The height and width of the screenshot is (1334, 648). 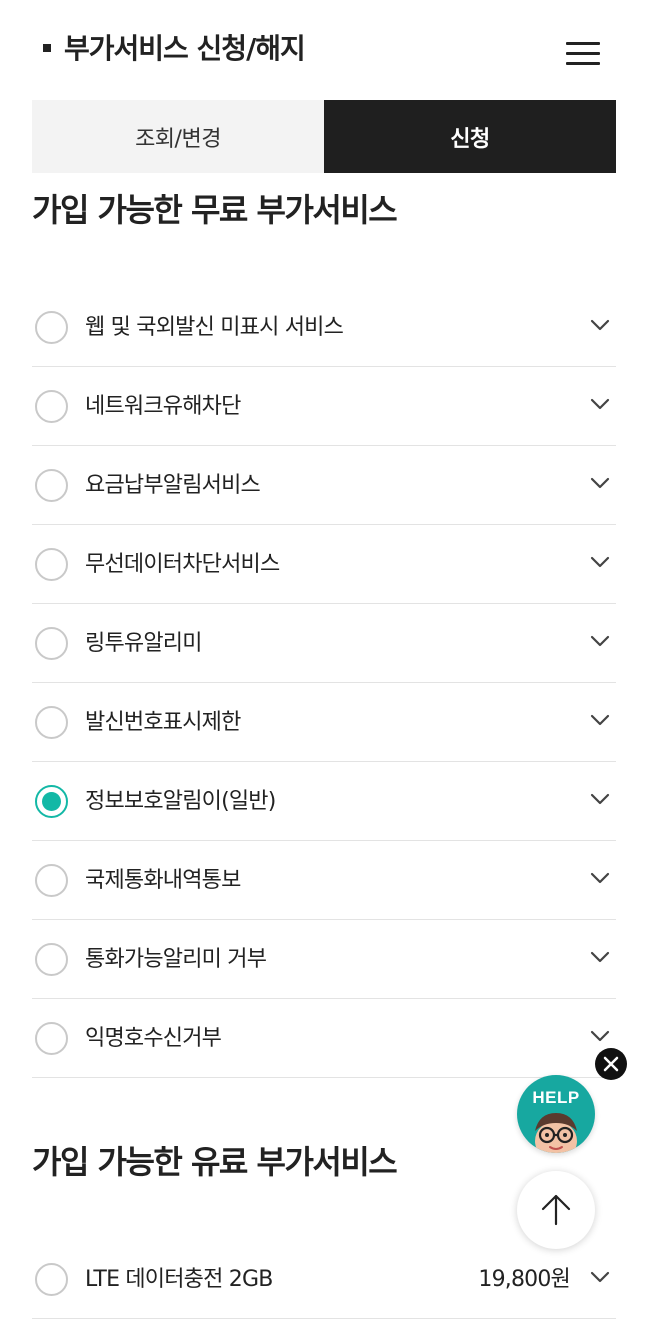 What do you see at coordinates (163, 722) in the screenshot?
I see `service-label: 발신번호표시제한` at bounding box center [163, 722].